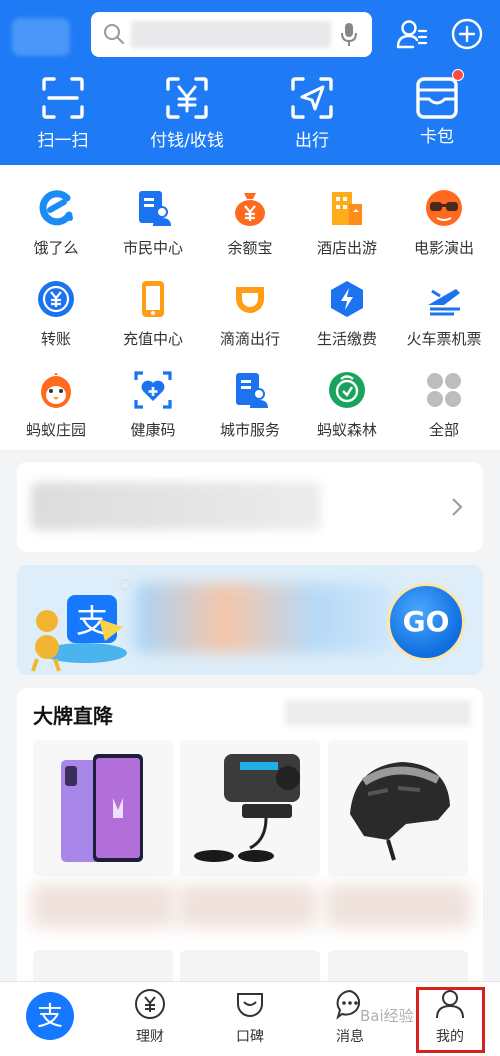 This screenshot has width=500, height=1056. Describe the element at coordinates (250, 1005) in the screenshot. I see `koubei-icon` at that location.